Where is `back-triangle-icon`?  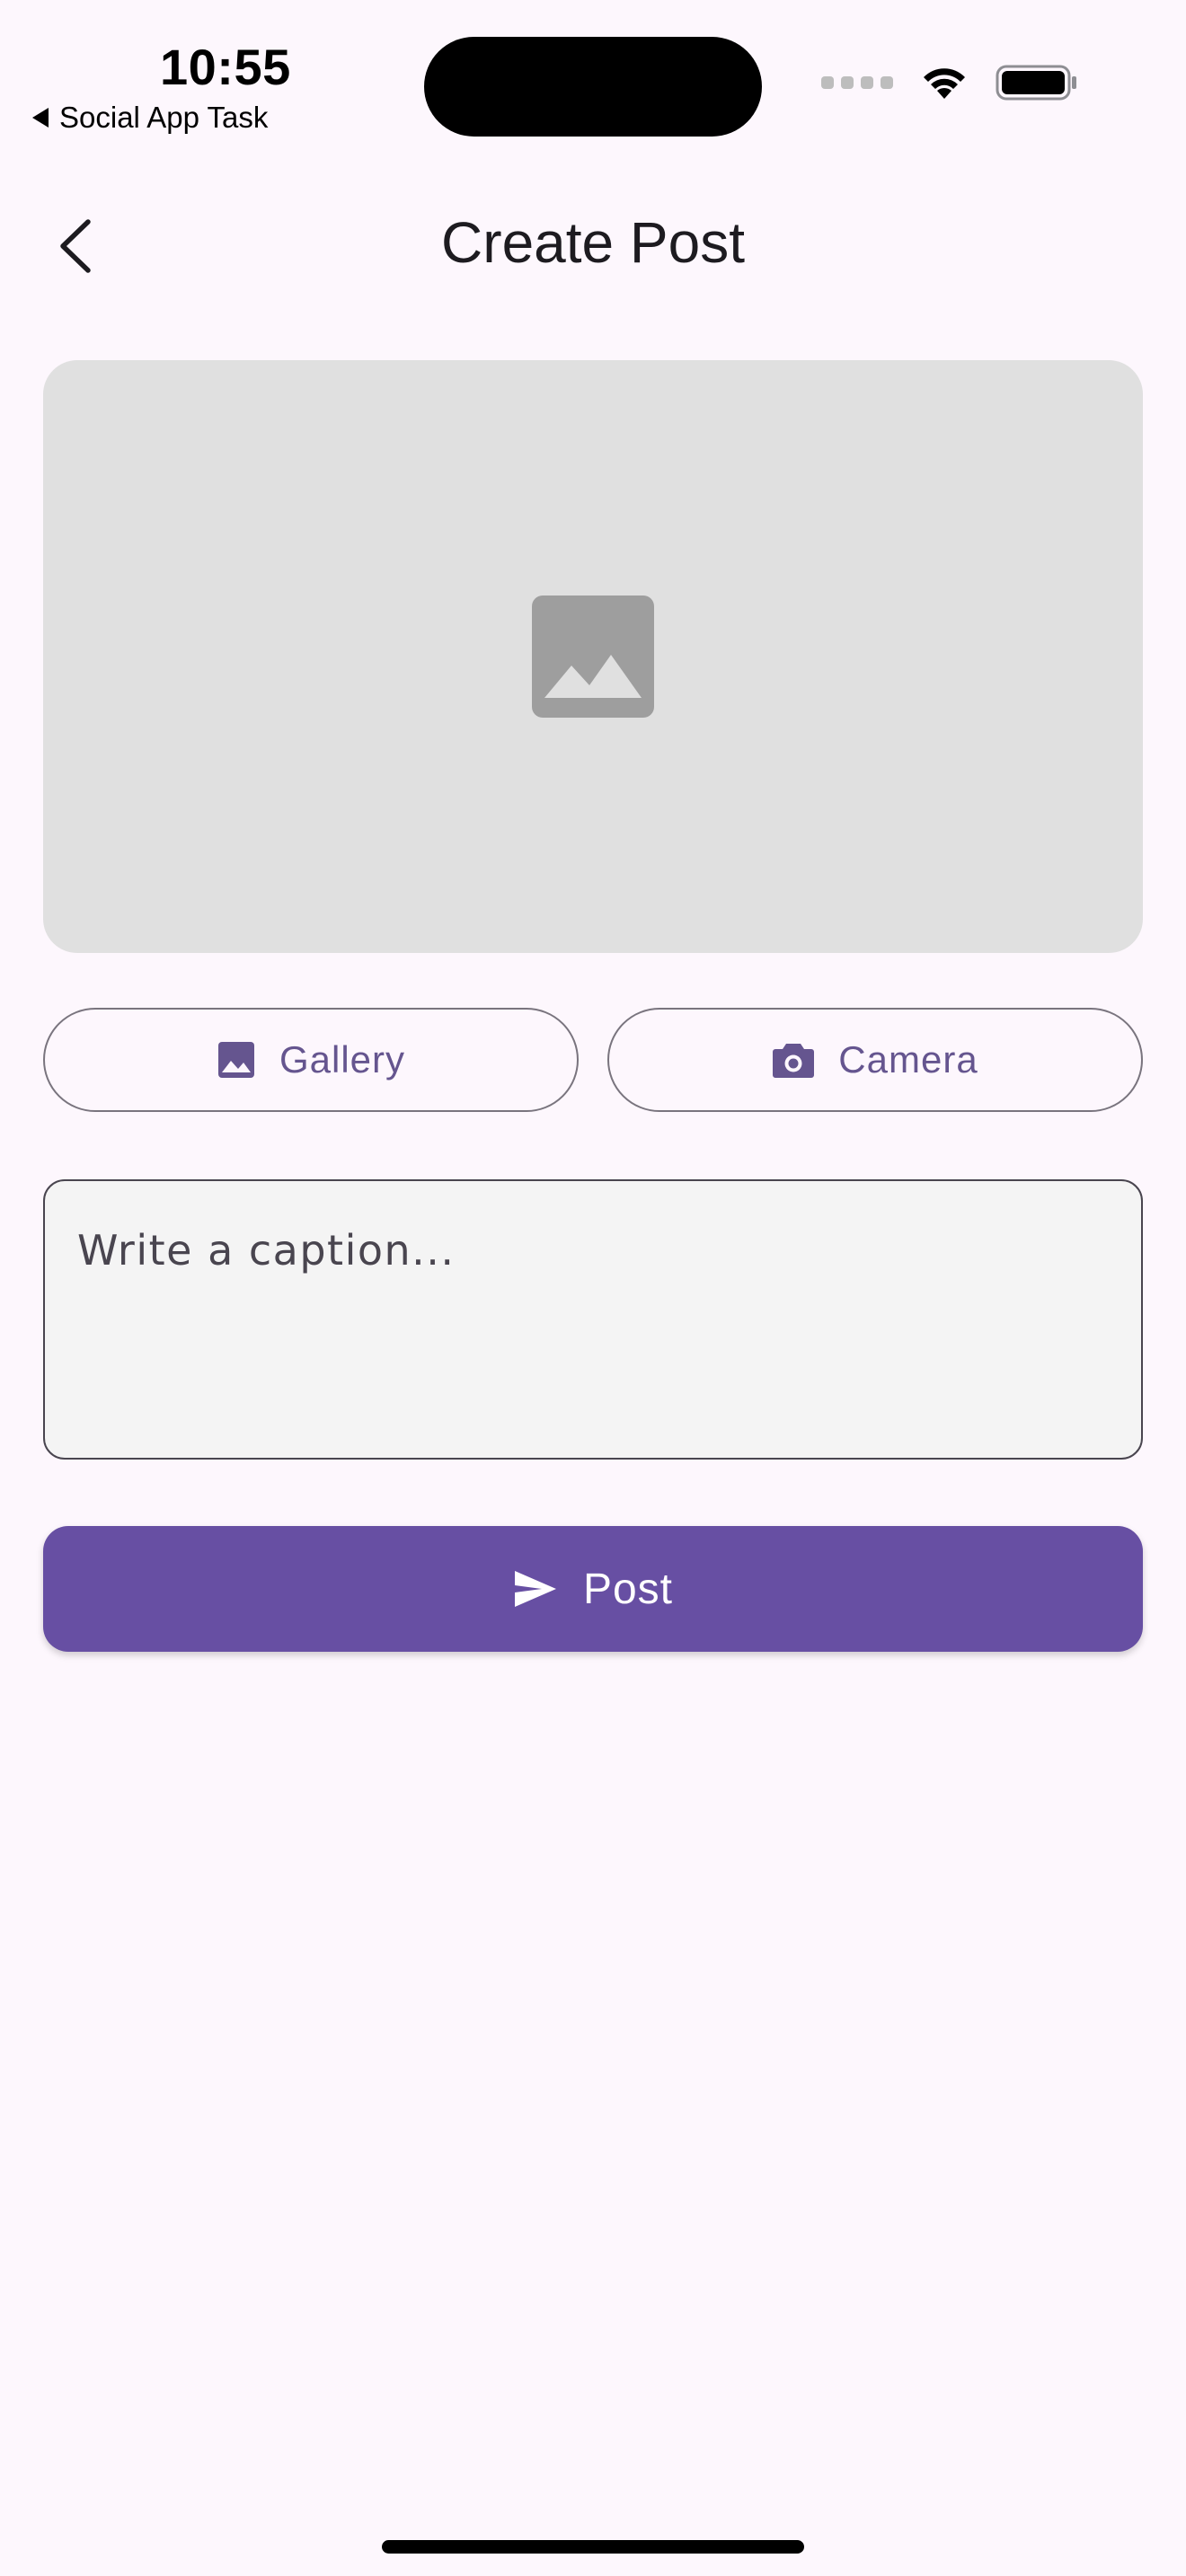
back-triangle-icon is located at coordinates (40, 118).